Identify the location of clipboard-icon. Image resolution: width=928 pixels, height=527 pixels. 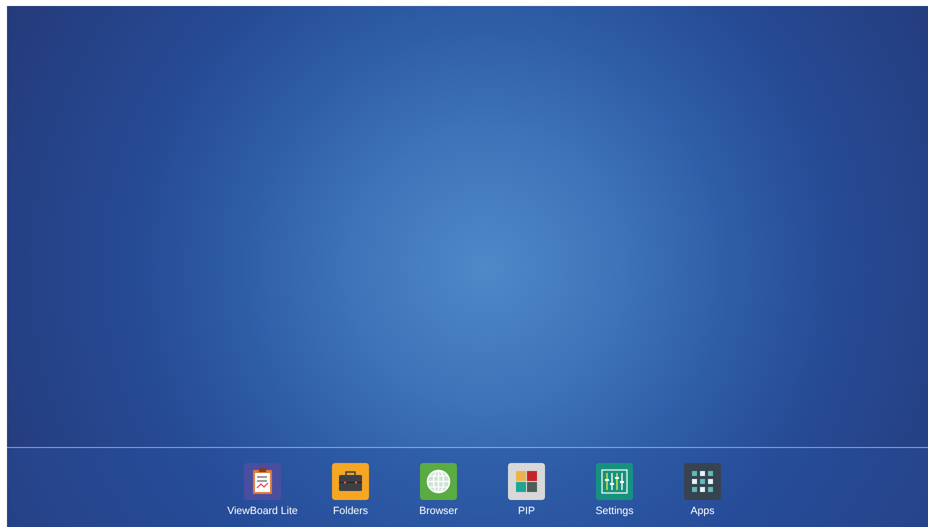
(262, 481).